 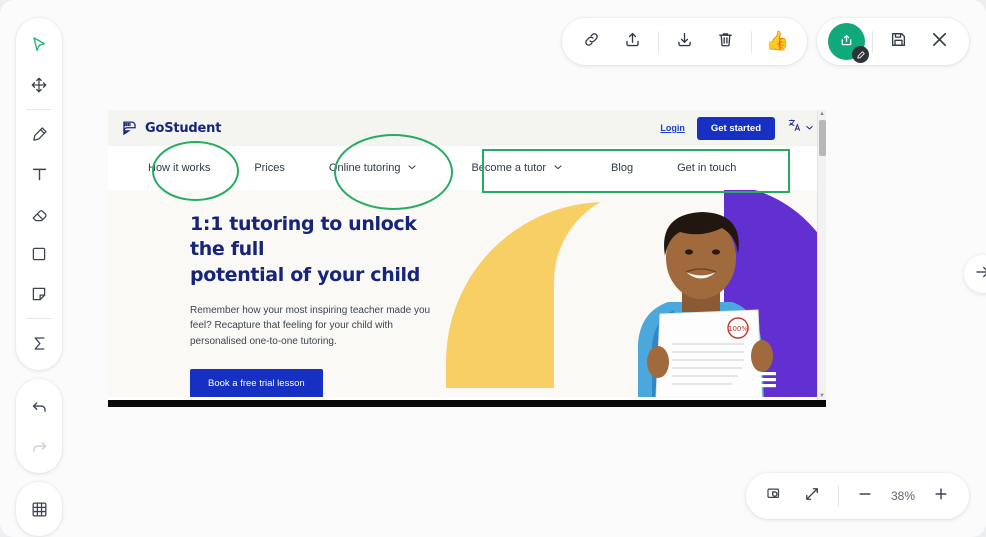 I want to click on top-right-group, so click(x=893, y=41).